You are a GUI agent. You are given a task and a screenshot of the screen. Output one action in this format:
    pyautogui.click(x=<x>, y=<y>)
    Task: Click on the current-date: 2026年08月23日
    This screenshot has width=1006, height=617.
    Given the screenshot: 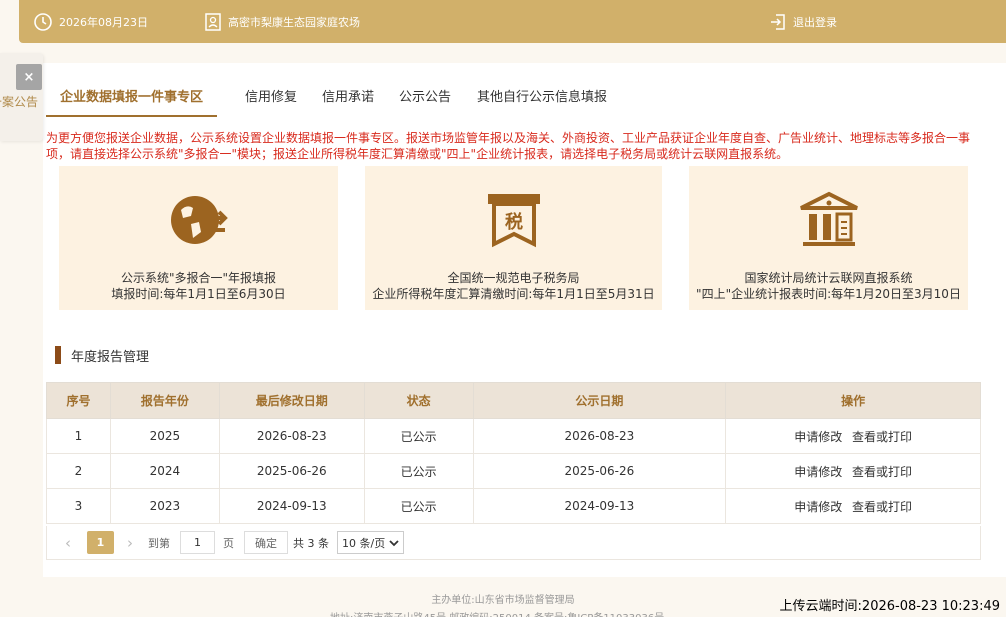 What is the action you would take?
    pyautogui.click(x=103, y=22)
    